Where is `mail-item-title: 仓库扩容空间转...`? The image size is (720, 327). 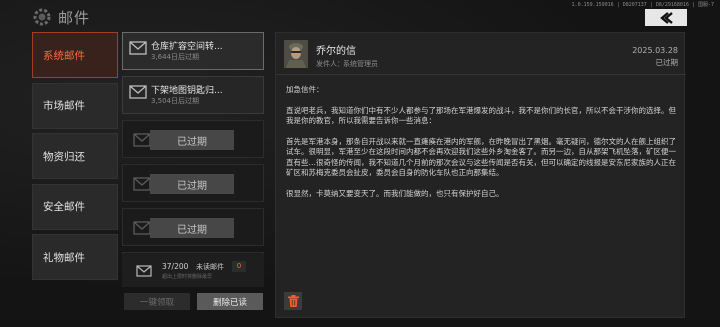
mail-item-title: 仓库扩容空间转... is located at coordinates (187, 47).